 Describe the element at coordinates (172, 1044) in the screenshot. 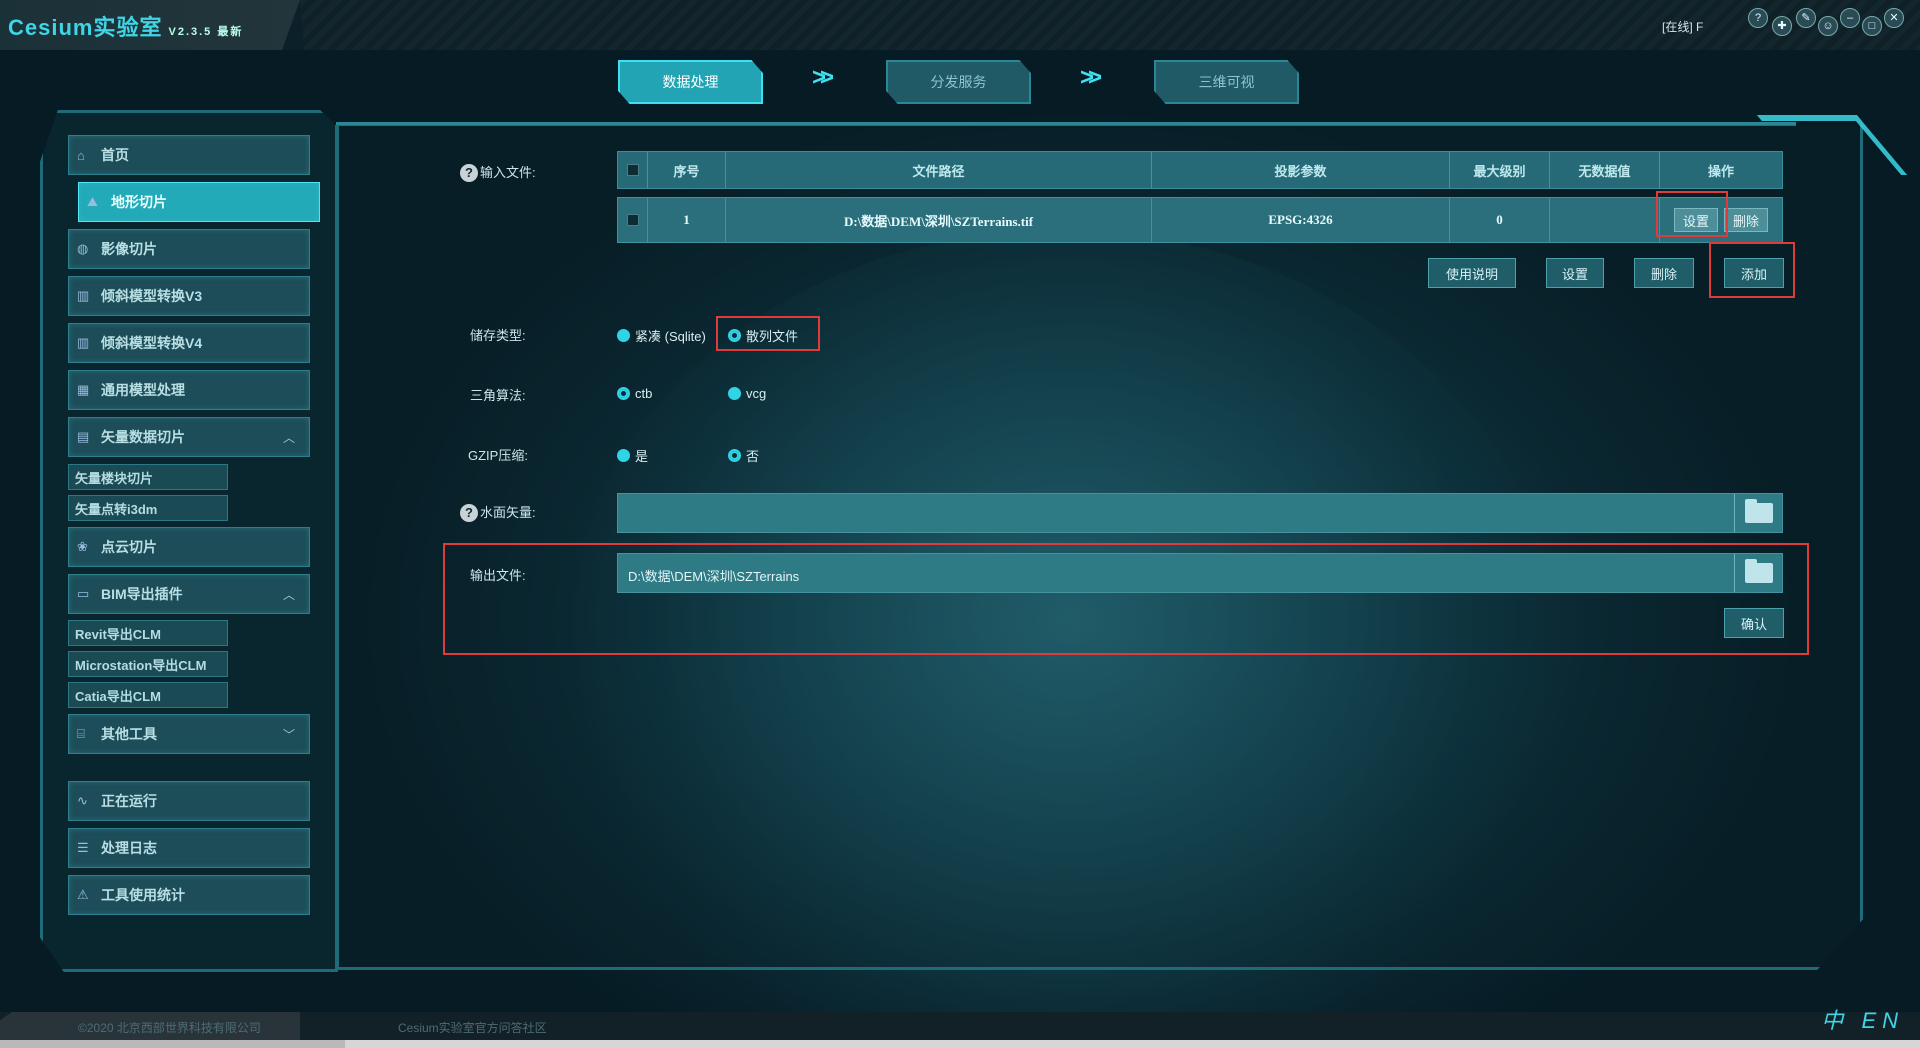

I see `taskbar-left` at that location.